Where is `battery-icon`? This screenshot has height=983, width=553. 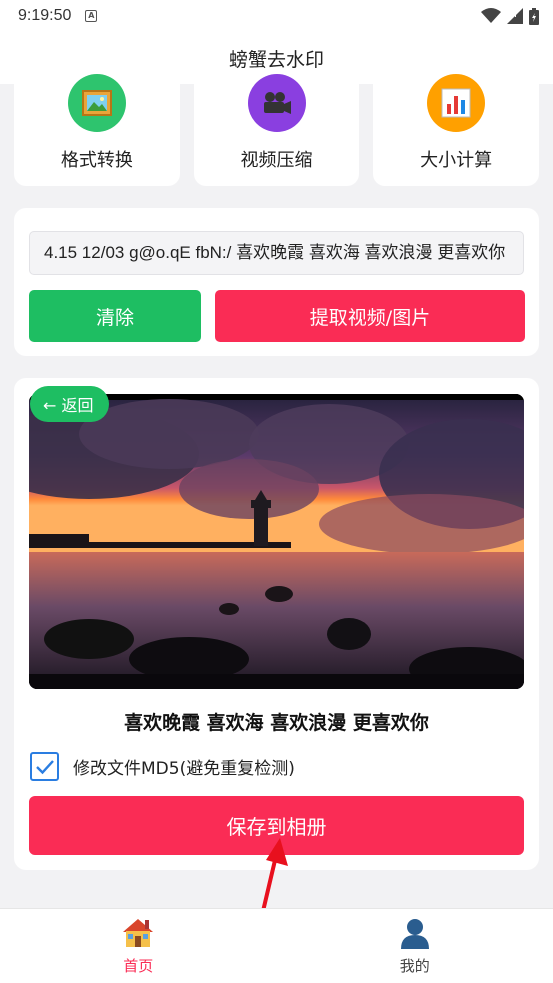
battery-icon is located at coordinates (534, 16).